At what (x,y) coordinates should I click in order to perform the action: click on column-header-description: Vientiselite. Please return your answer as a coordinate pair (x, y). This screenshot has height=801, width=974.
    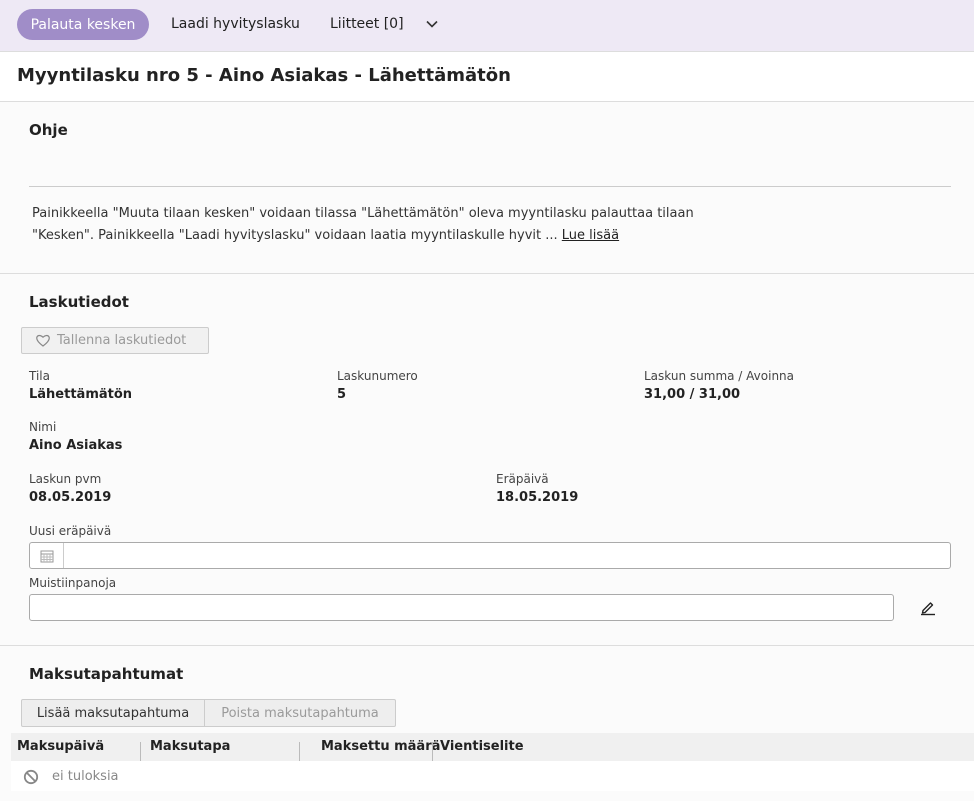
    Looking at the image, I should click on (482, 746).